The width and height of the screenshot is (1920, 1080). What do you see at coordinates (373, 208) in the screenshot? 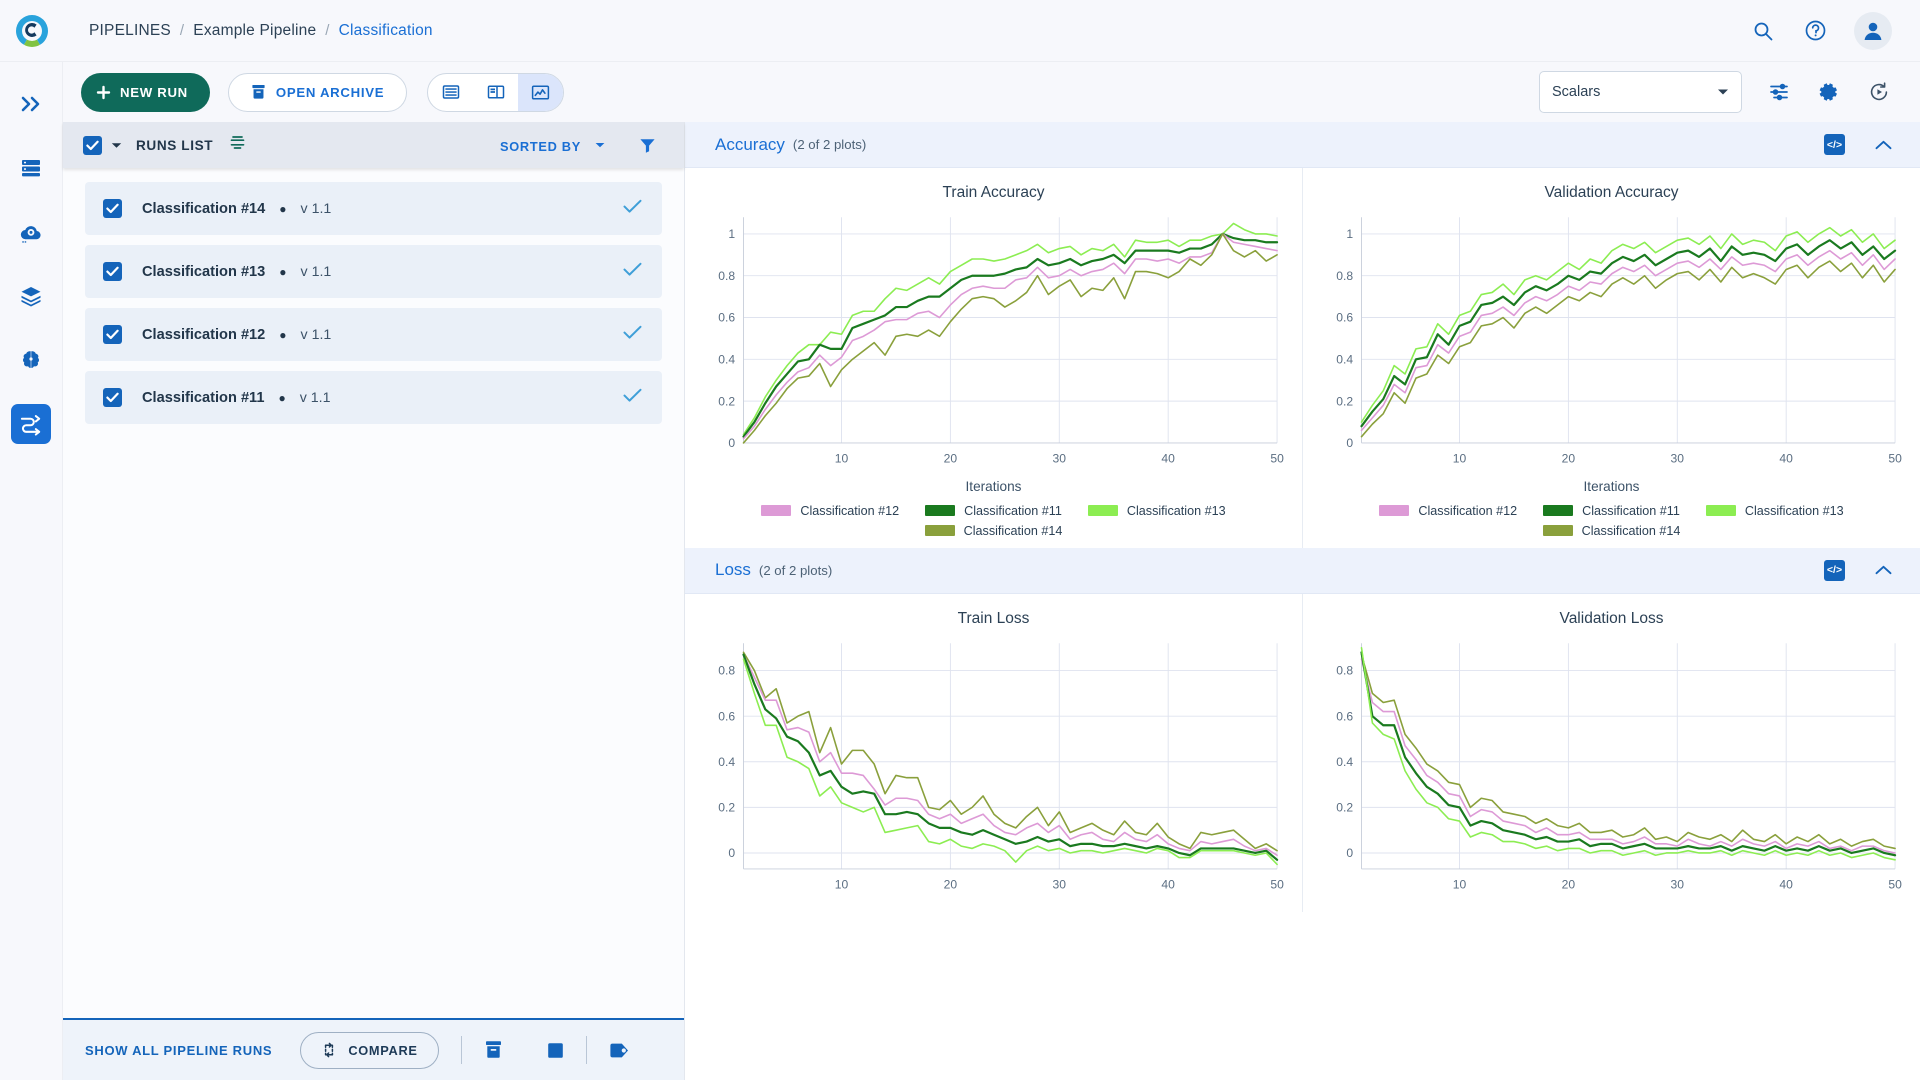
I see `run-row: Classification #14 ● v 1.1` at bounding box center [373, 208].